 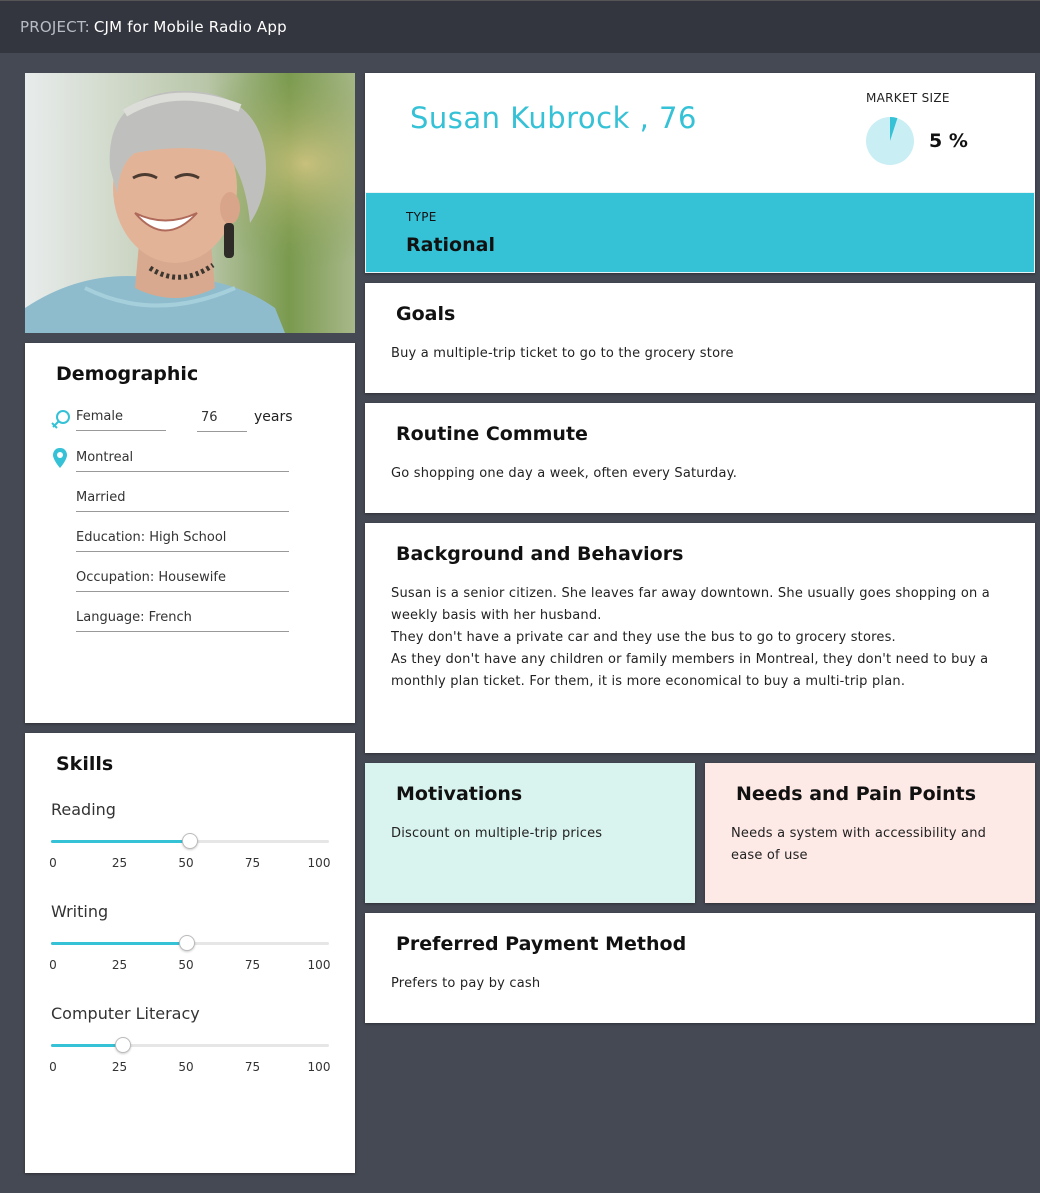 I want to click on city-field: Montreal, so click(x=182, y=461).